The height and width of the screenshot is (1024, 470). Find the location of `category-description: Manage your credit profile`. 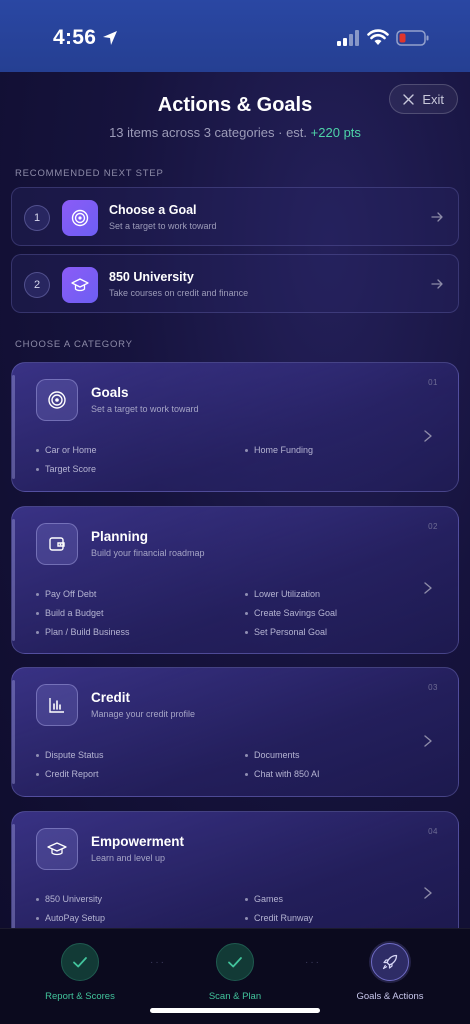

category-description: Manage your credit profile is located at coordinates (143, 714).